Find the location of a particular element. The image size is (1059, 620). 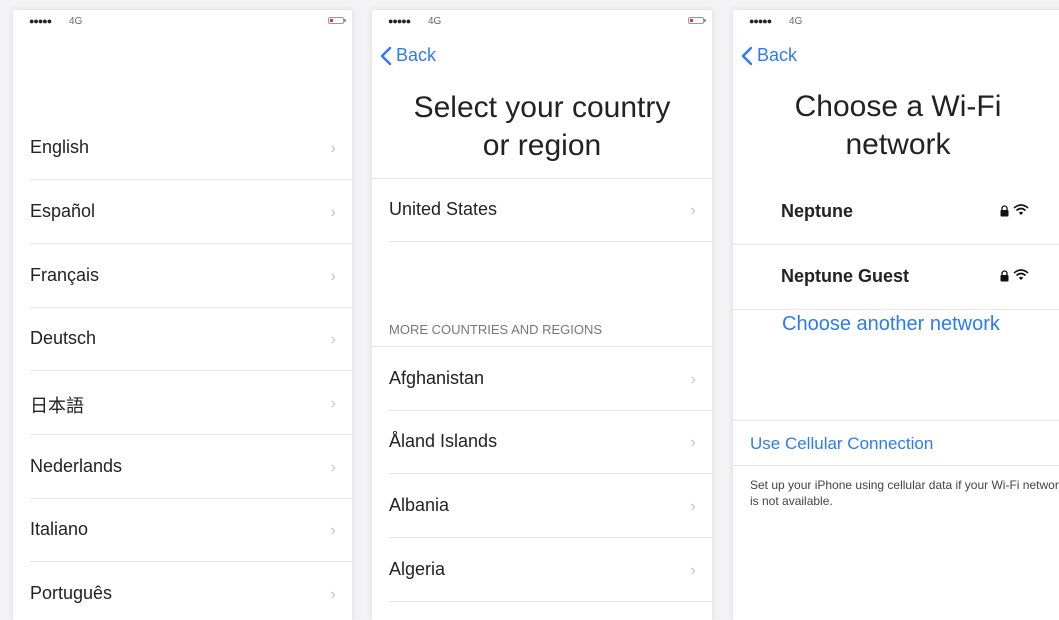

language-row-portugues: Português › is located at coordinates (191, 591).